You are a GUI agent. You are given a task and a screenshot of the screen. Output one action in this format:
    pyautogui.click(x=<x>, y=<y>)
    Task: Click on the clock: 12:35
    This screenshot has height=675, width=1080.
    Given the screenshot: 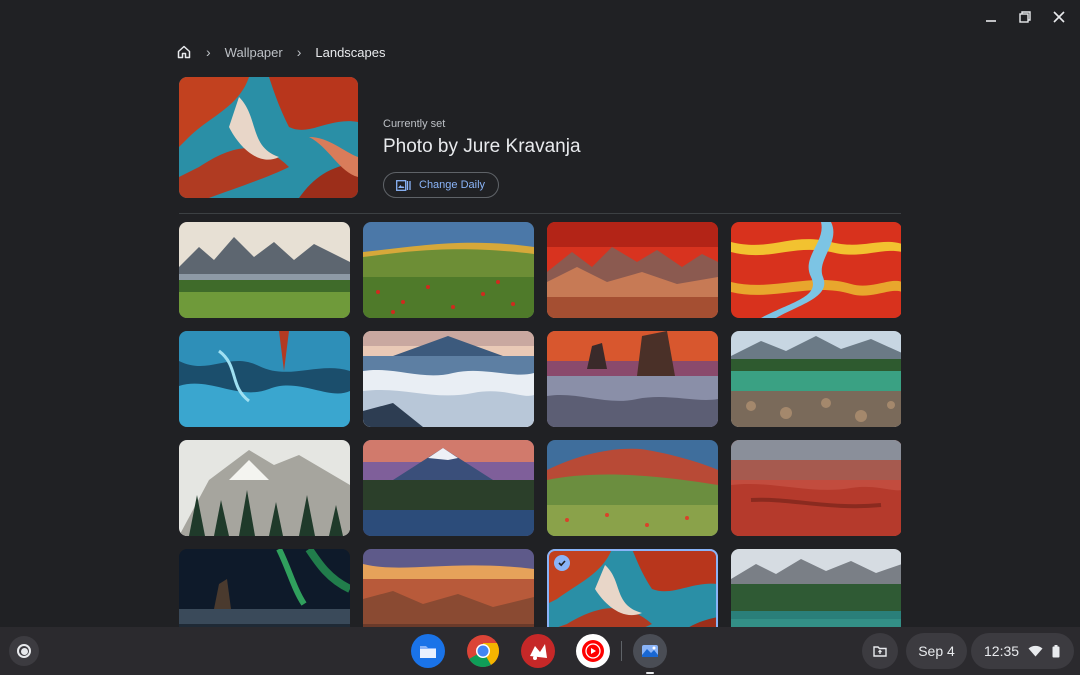 What is the action you would take?
    pyautogui.click(x=1002, y=651)
    